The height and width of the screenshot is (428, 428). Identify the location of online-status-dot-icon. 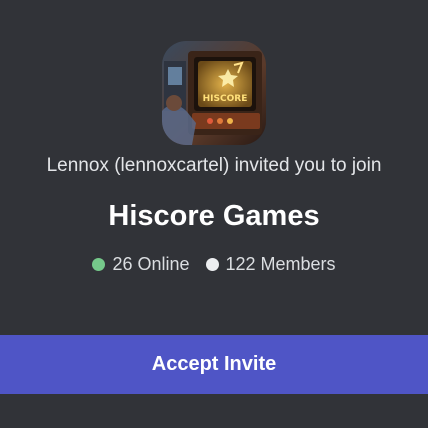
(99, 264).